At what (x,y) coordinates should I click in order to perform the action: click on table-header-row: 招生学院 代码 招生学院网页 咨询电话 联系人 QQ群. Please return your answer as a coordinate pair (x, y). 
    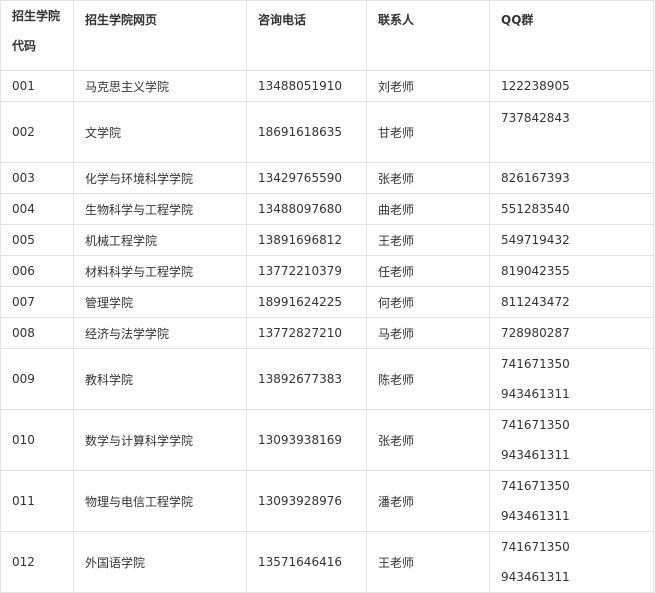
    Looking at the image, I should click on (327, 35).